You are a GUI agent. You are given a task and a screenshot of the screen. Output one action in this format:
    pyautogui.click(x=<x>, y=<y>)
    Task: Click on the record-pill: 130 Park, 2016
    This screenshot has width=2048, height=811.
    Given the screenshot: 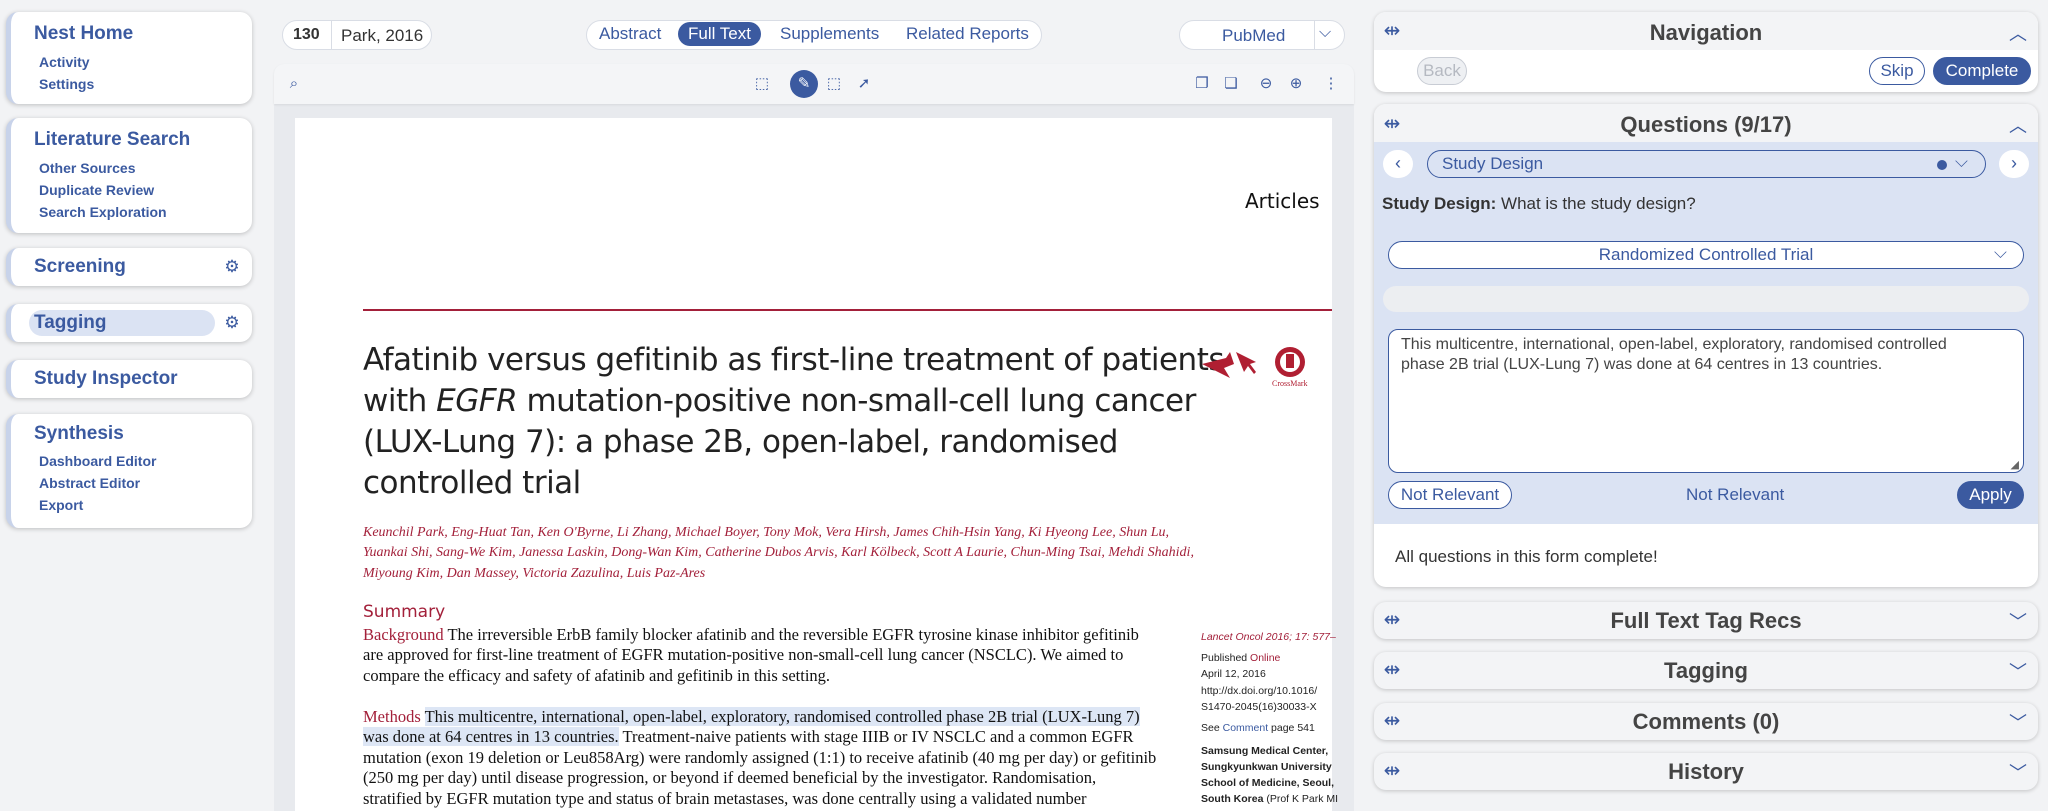 What is the action you would take?
    pyautogui.click(x=357, y=35)
    